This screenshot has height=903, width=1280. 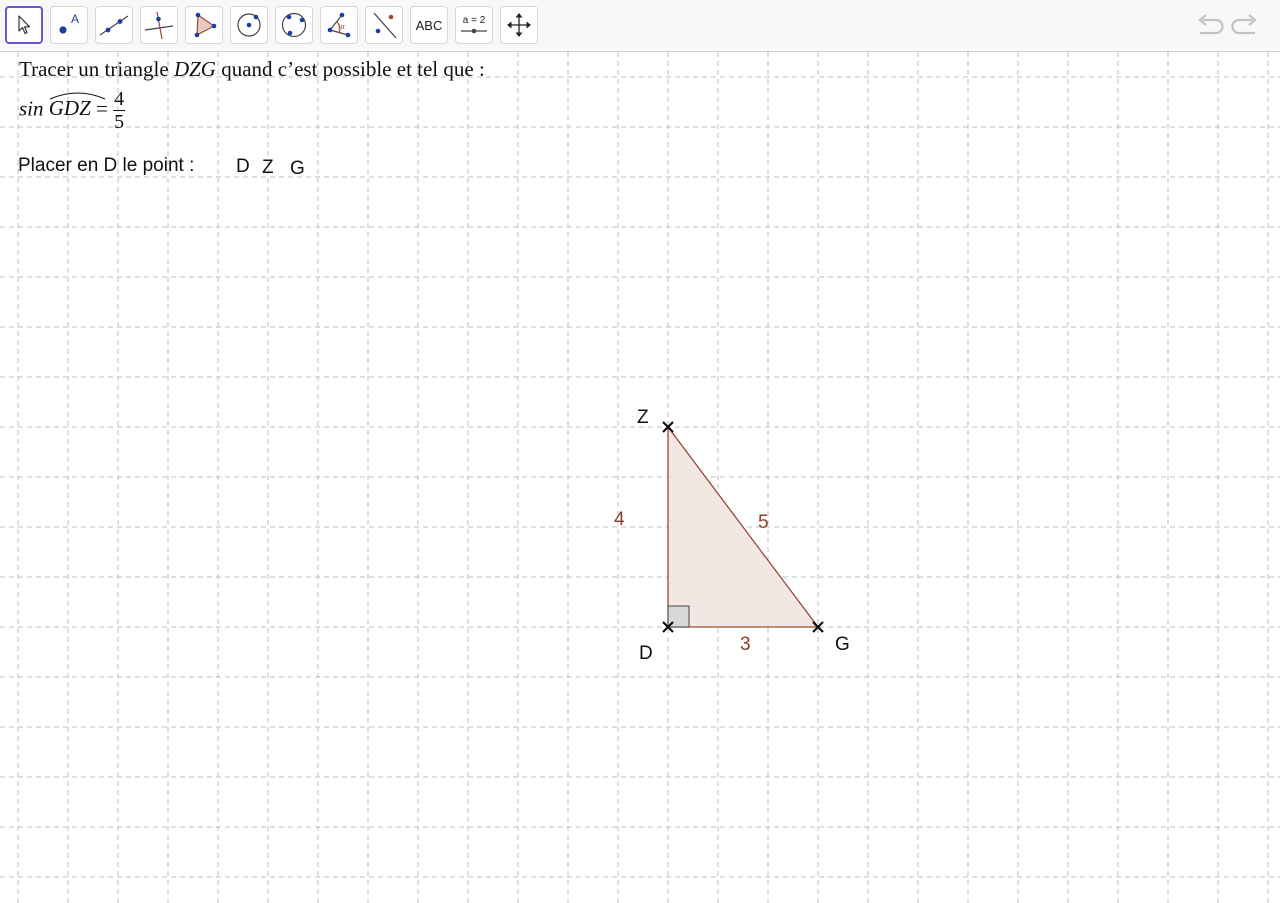 I want to click on point-tool-button: A, so click(x=69, y=25).